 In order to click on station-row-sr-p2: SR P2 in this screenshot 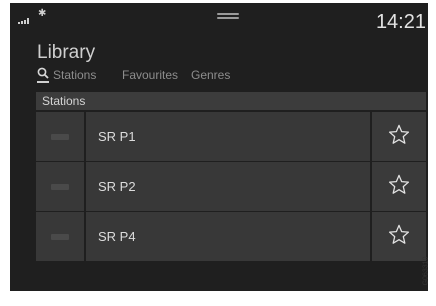, I will do `click(232, 186)`.